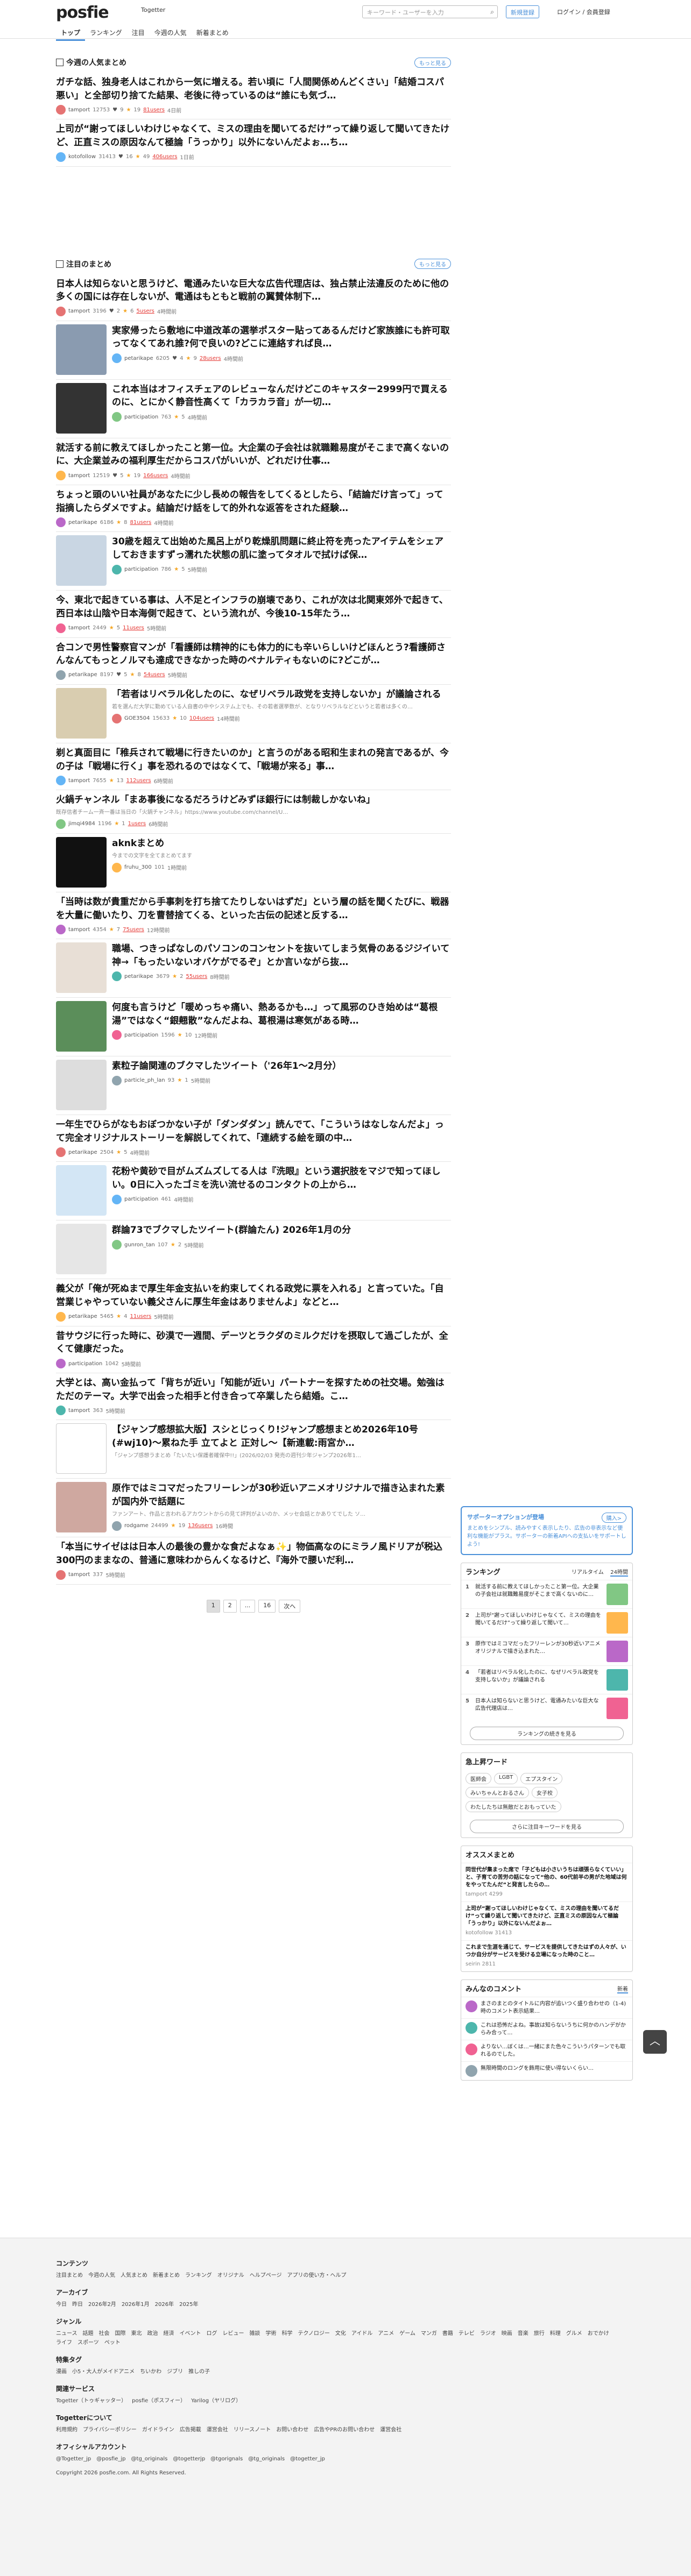 Image resolution: width=691 pixels, height=2576 pixels. What do you see at coordinates (66, 2333) in the screenshot?
I see `footer-link: ニュース` at bounding box center [66, 2333].